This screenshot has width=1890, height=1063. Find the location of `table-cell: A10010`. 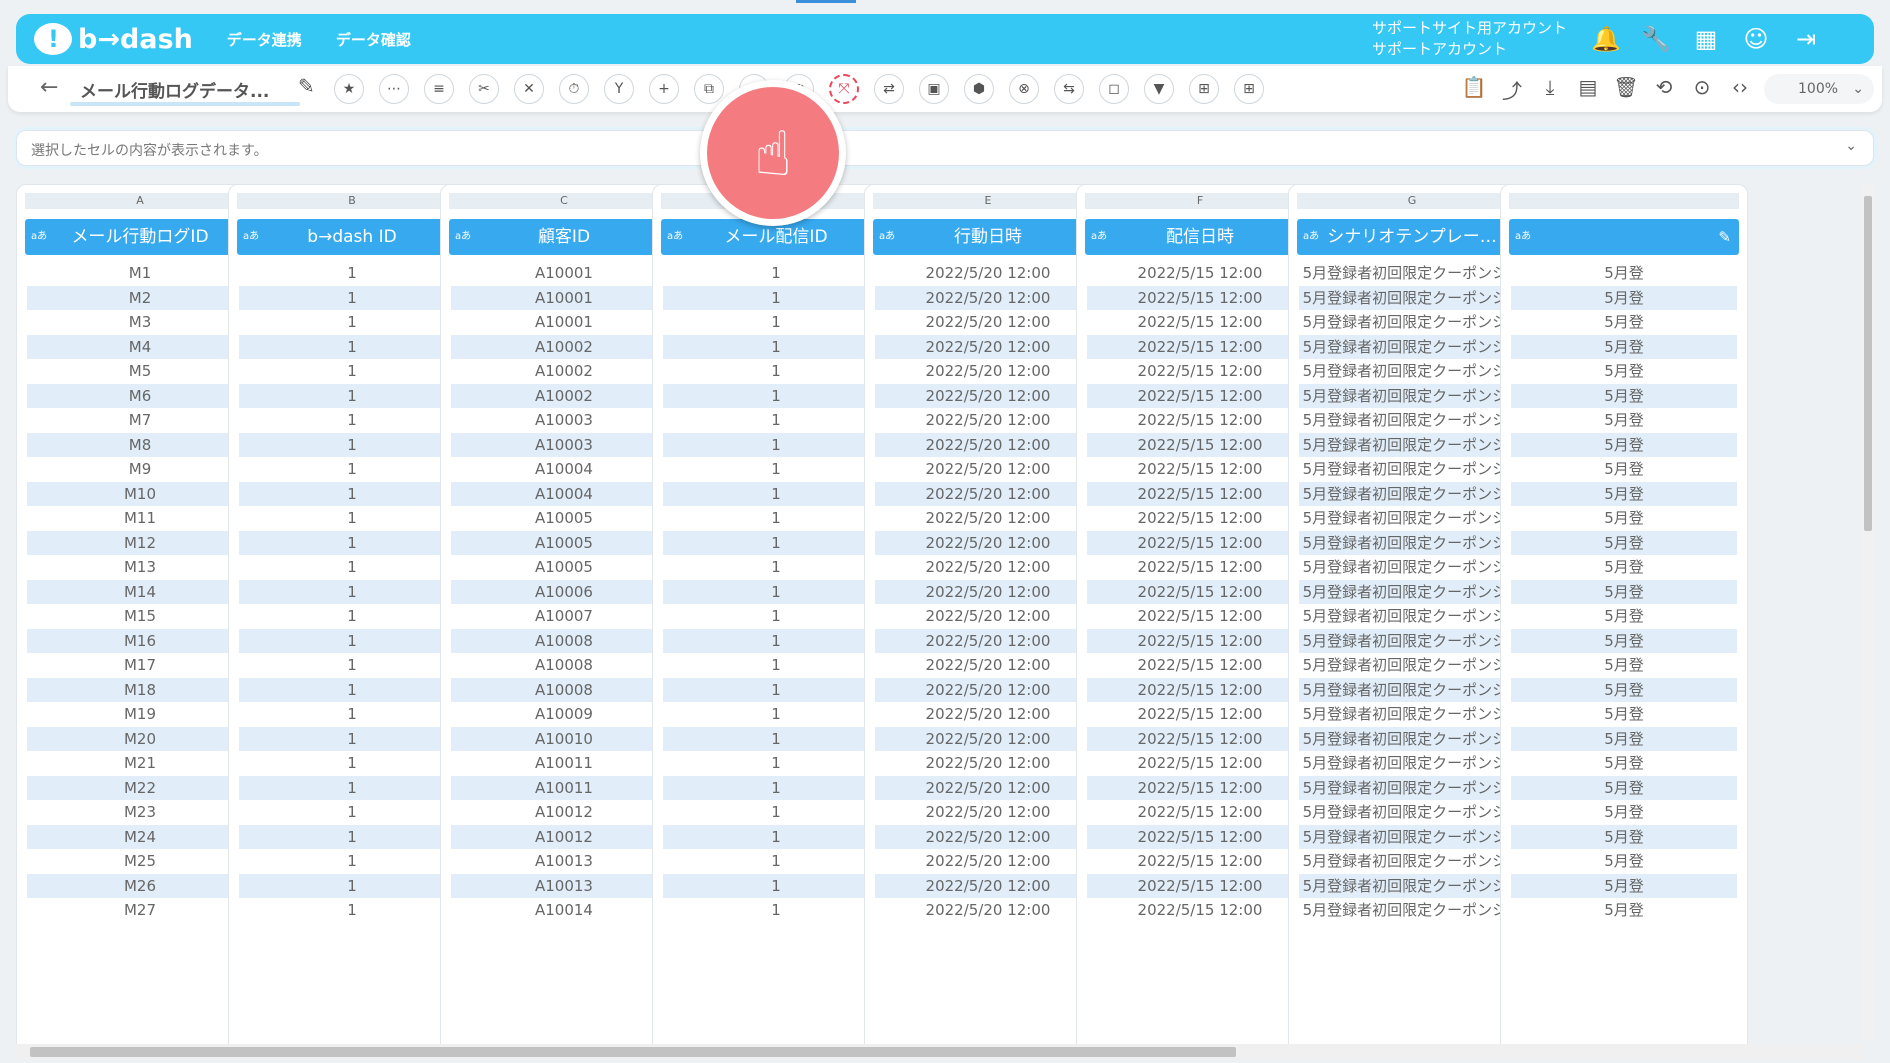

table-cell: A10010 is located at coordinates (564, 738).